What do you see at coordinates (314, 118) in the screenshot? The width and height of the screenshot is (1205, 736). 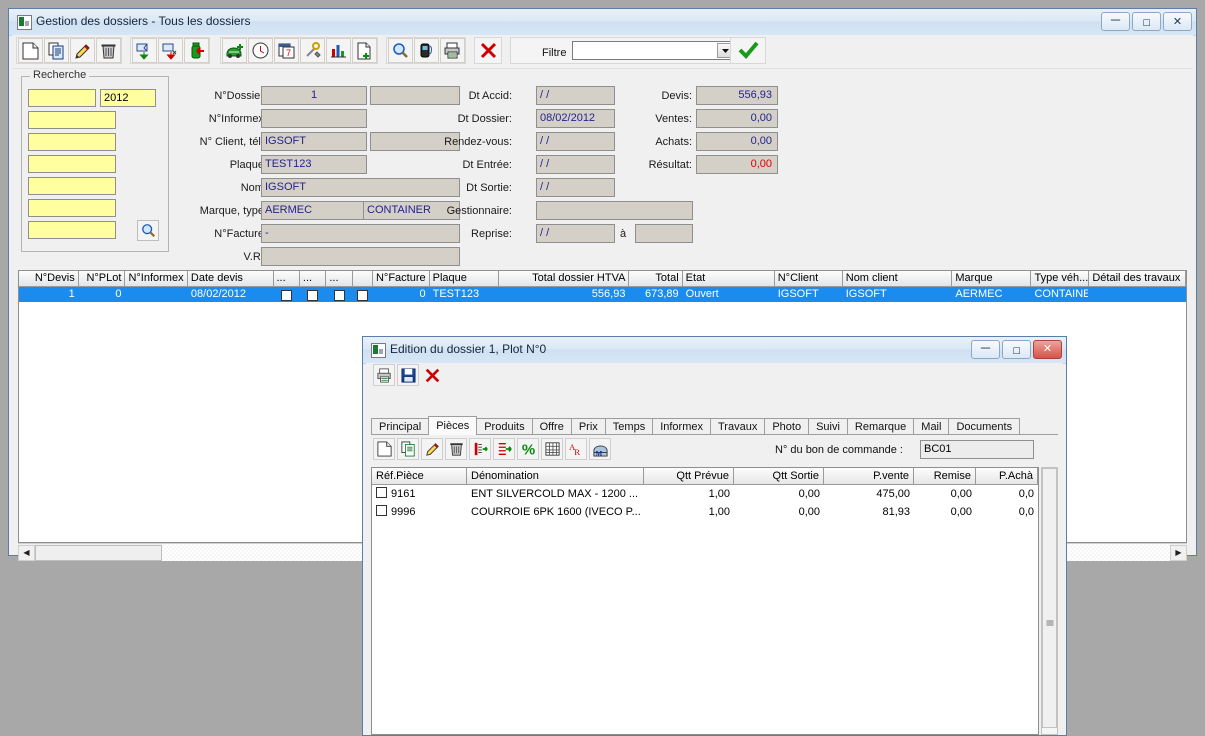 I see `field-n-informex` at bounding box center [314, 118].